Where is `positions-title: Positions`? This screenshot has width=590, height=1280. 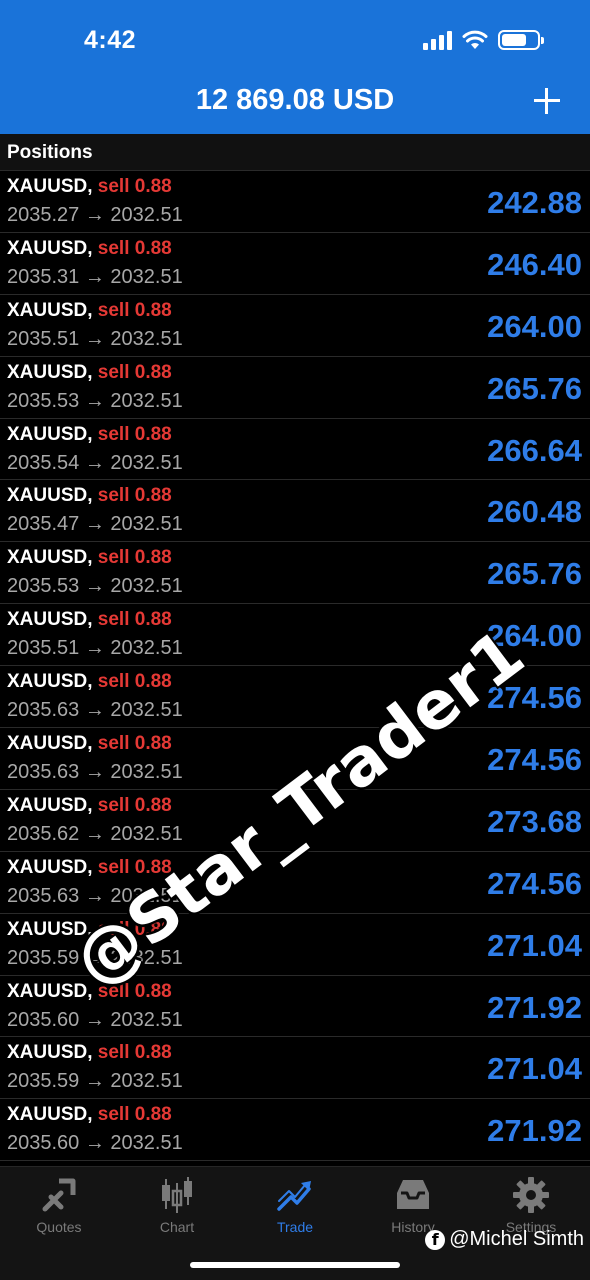 positions-title: Positions is located at coordinates (50, 152).